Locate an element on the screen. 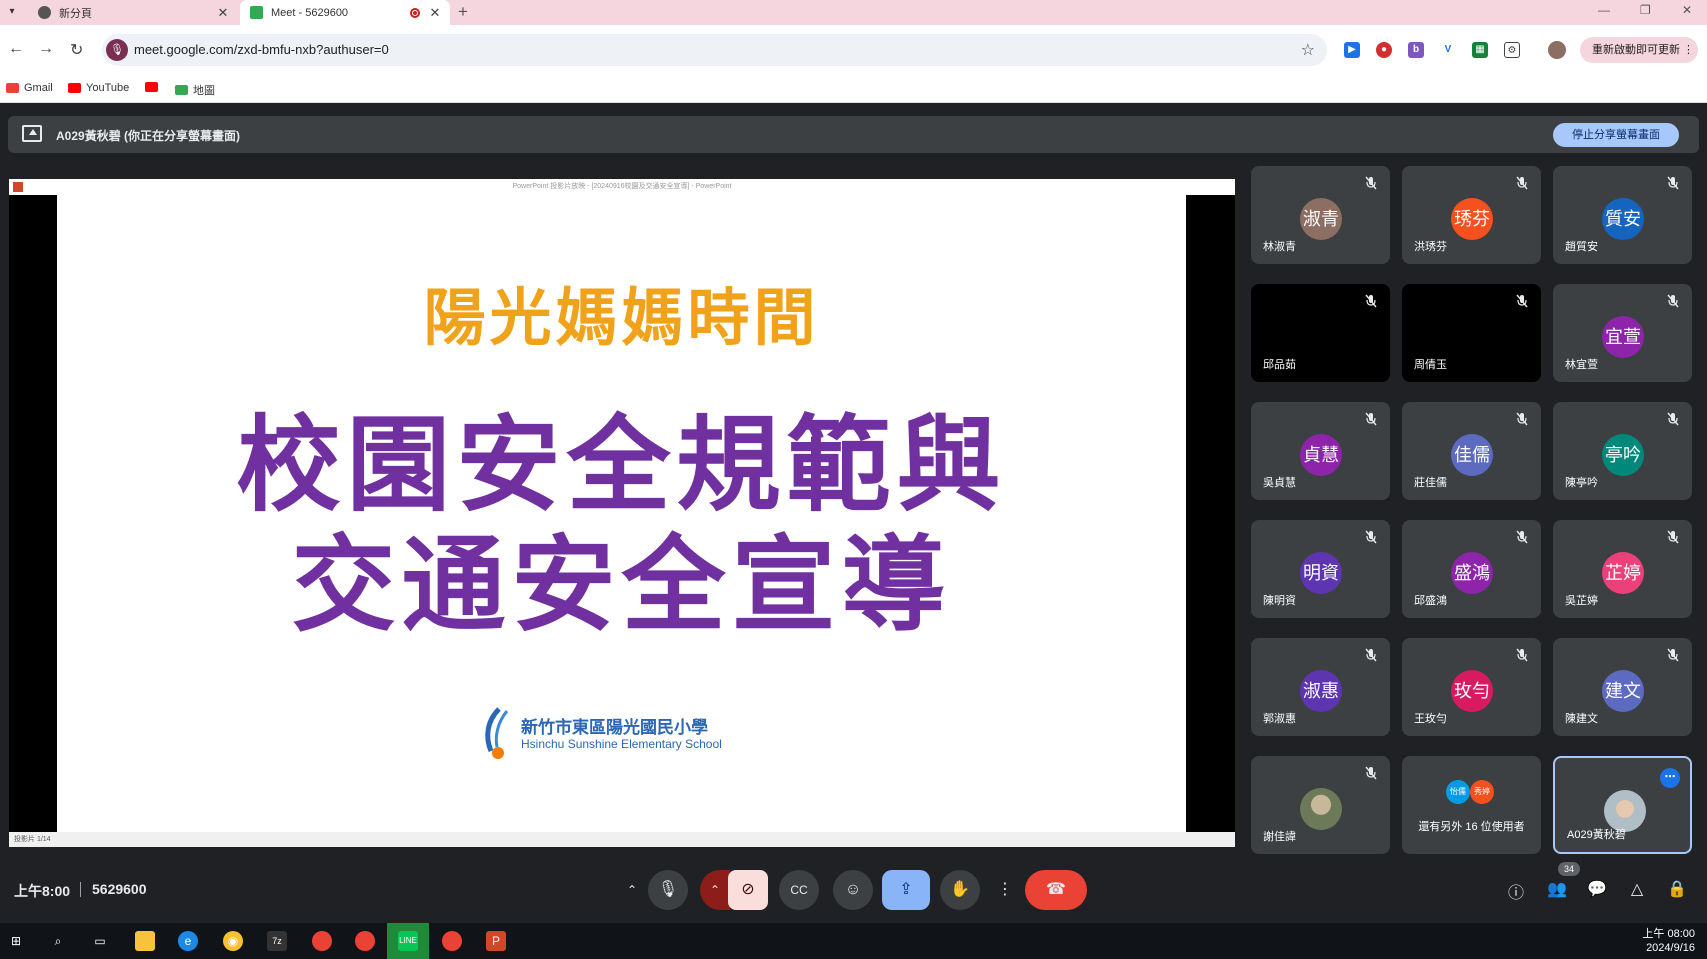 The width and height of the screenshot is (1707, 959). back-icon: ← is located at coordinates (16, 49).